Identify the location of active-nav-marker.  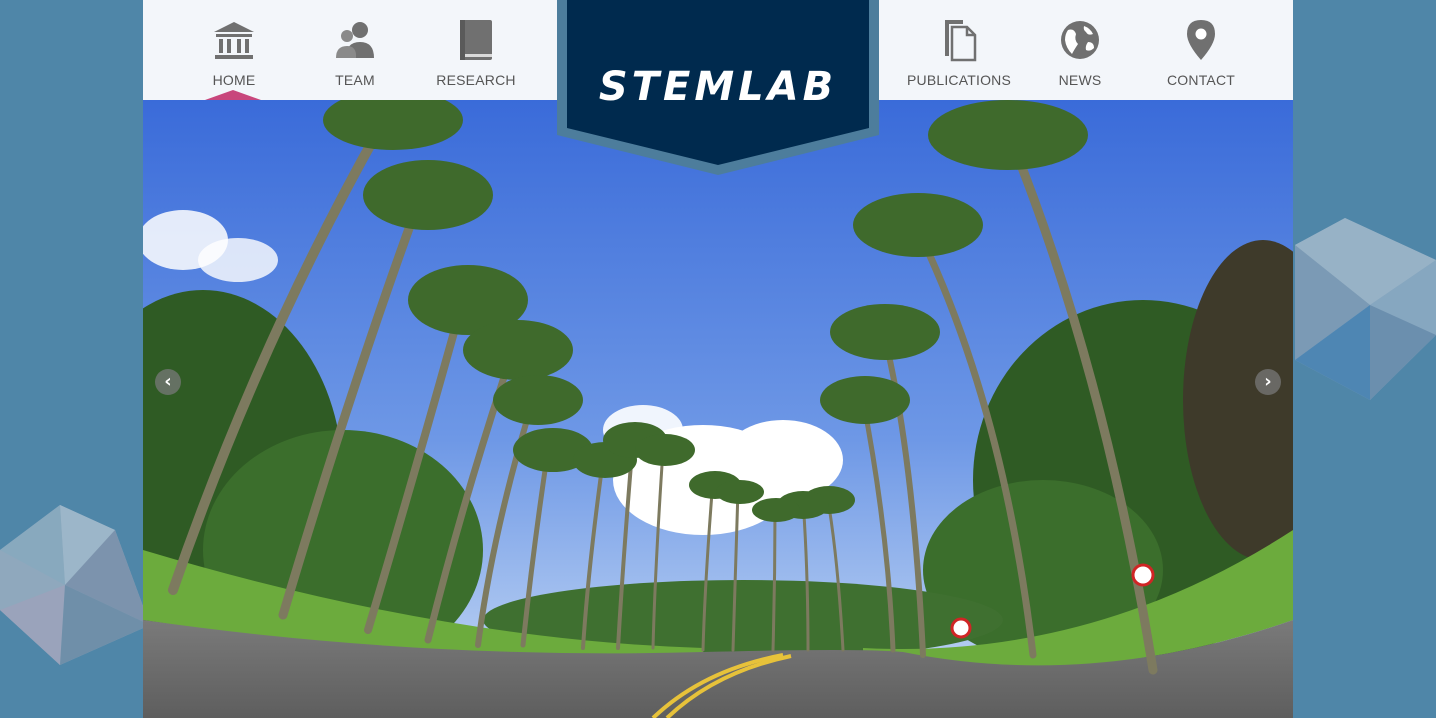
(233, 95).